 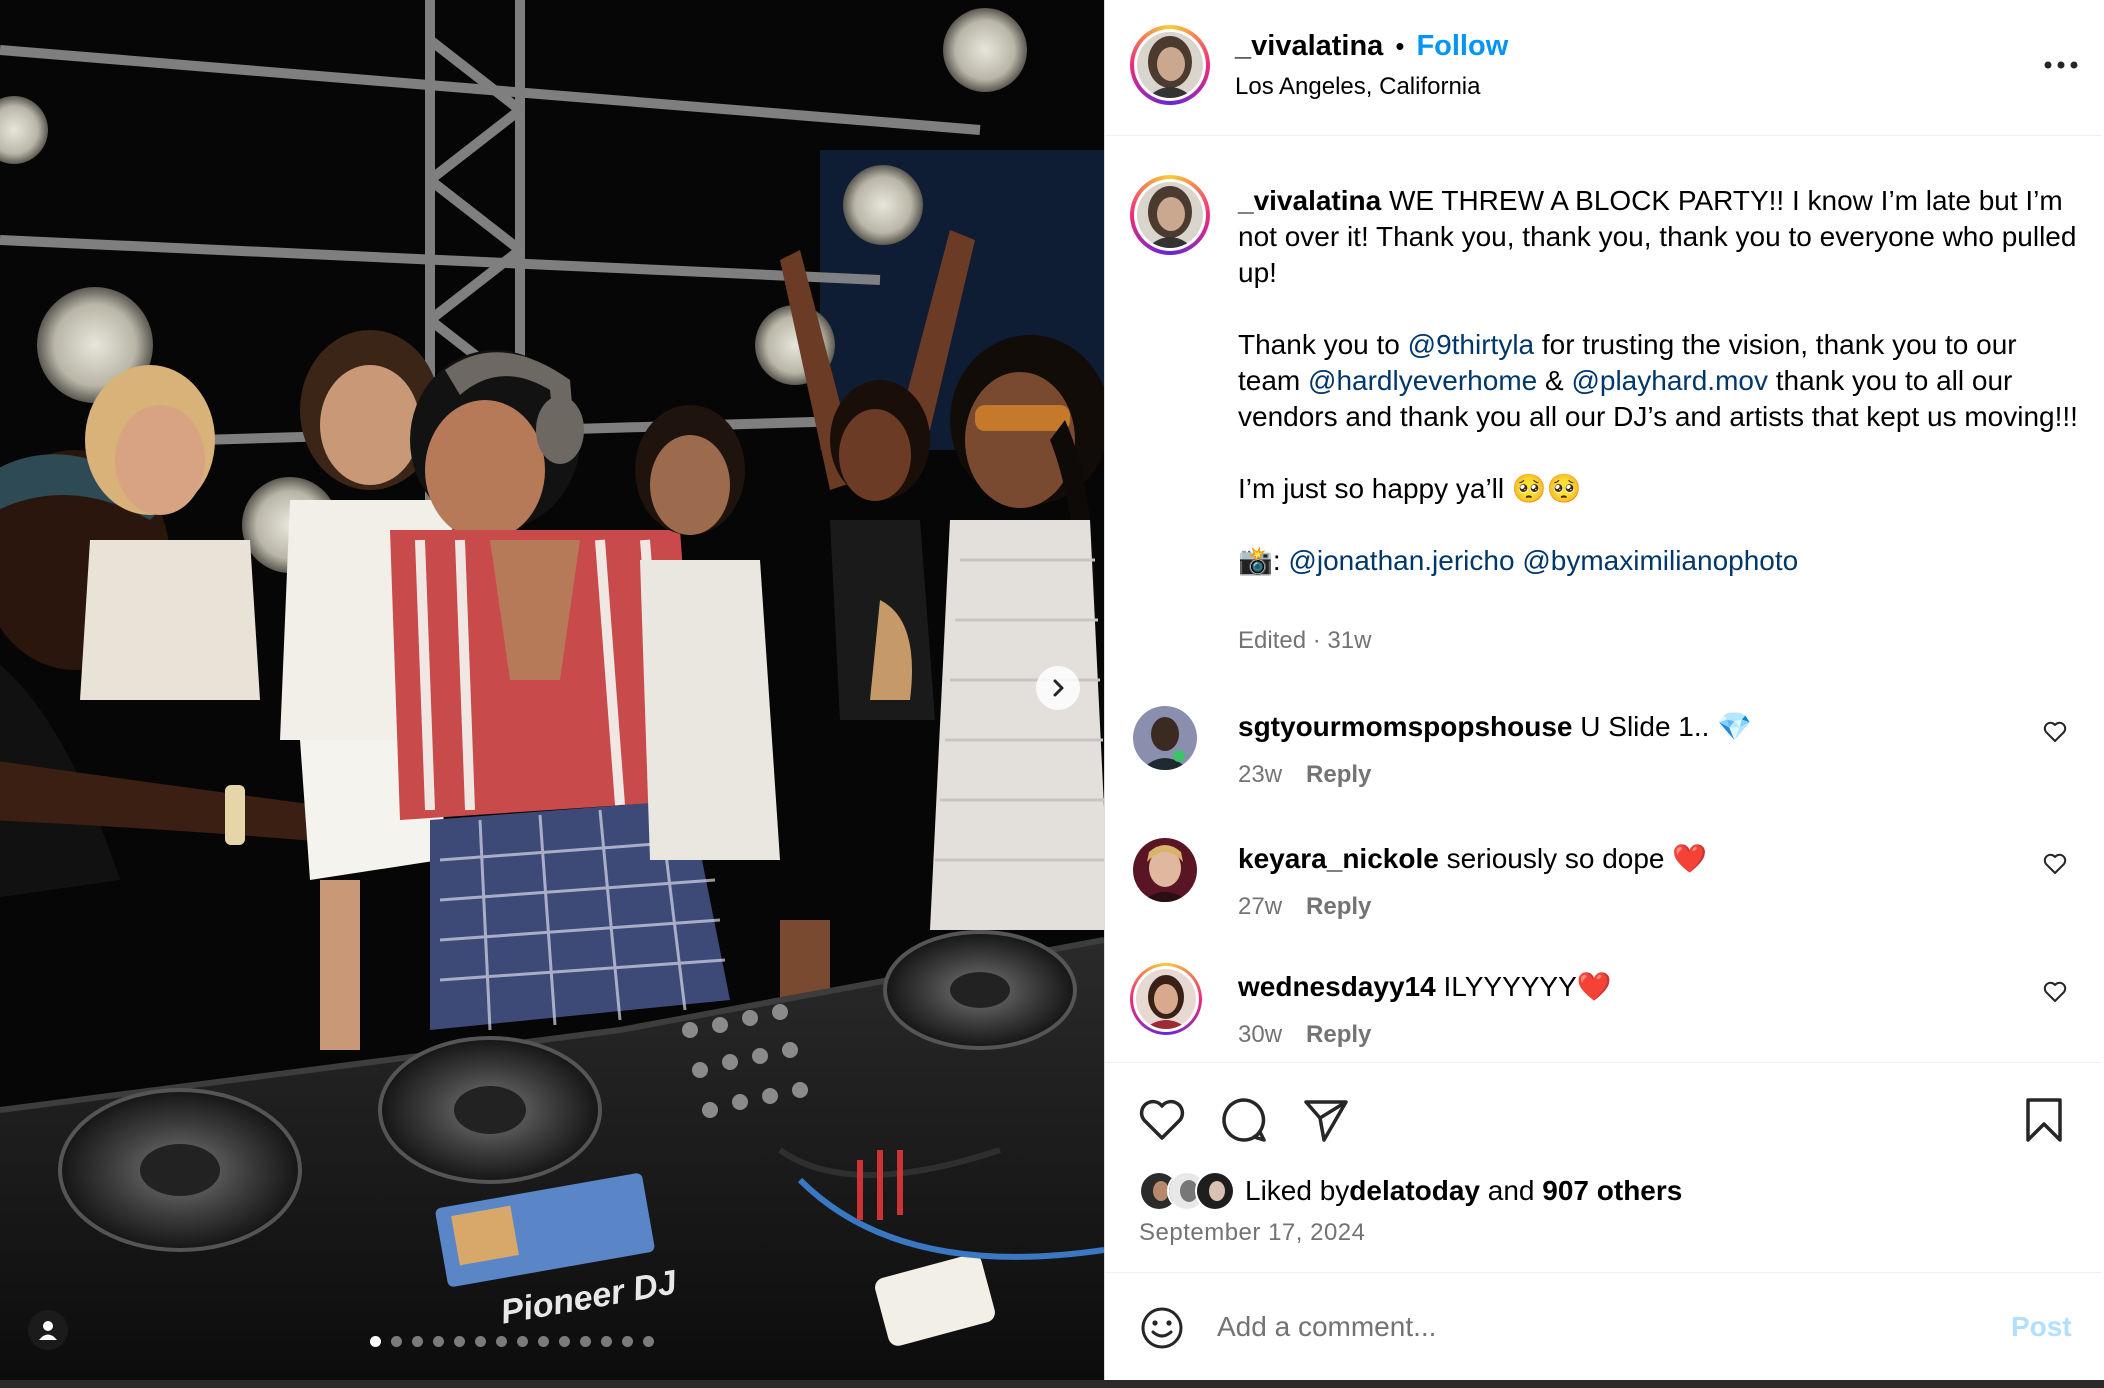 What do you see at coordinates (2041, 1327) in the screenshot?
I see `post-comment-button: Post` at bounding box center [2041, 1327].